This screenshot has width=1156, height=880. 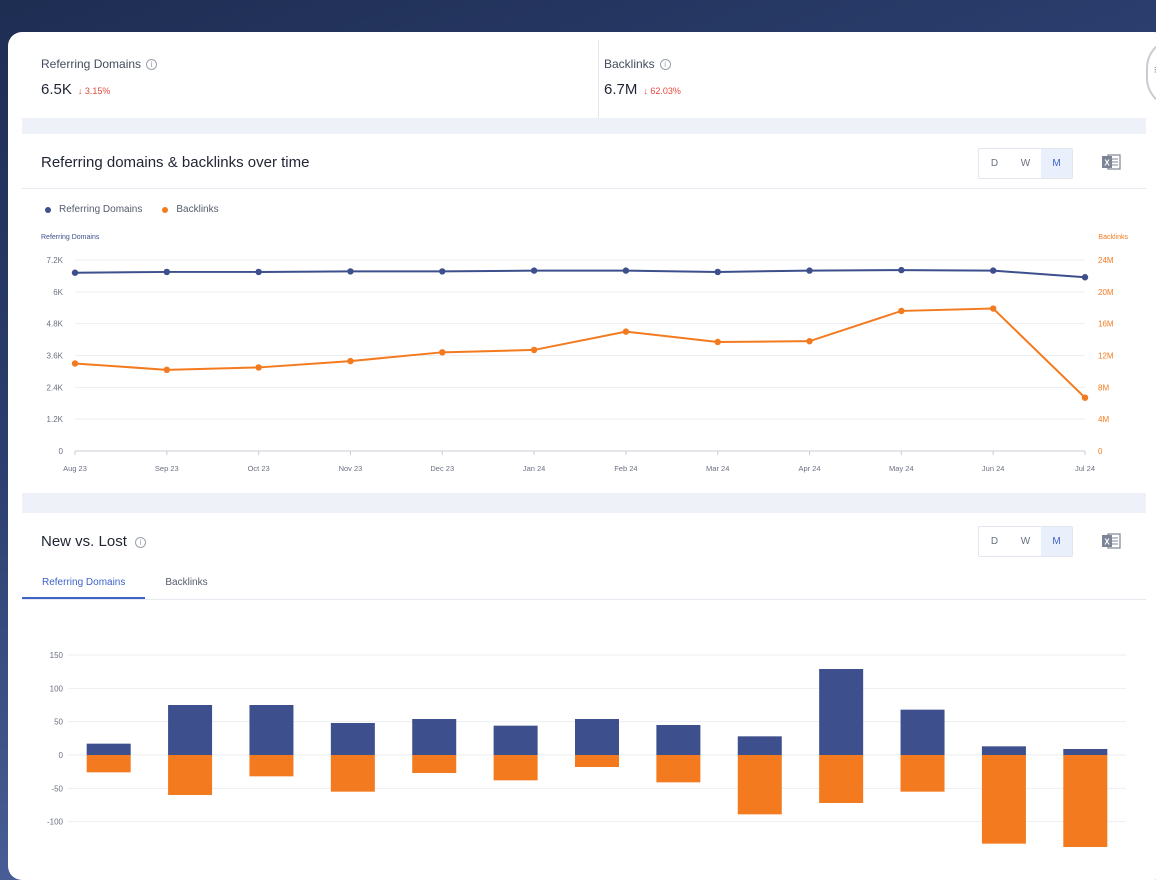 I want to click on x-tick-label: Feb 24, so click(x=625, y=468).